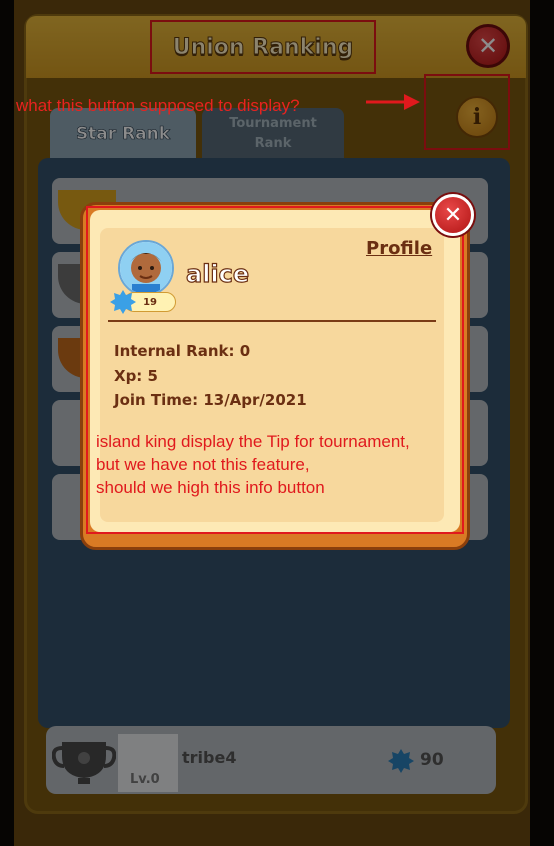 Image resolution: width=554 pixels, height=846 pixels. Describe the element at coordinates (393, 102) in the screenshot. I see `annotation-arrow-icon` at that location.